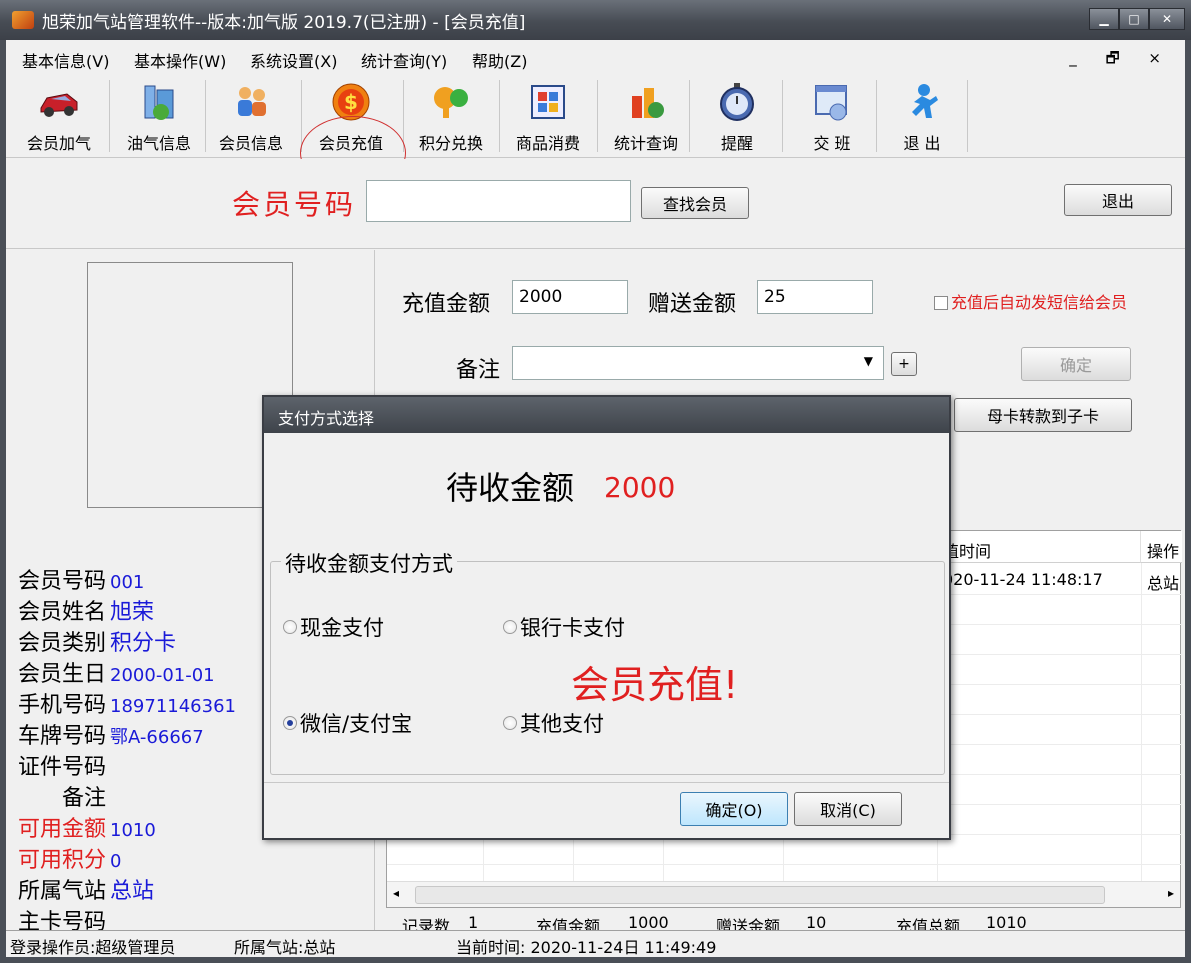 The image size is (1191, 963). Describe the element at coordinates (87, 826) in the screenshot. I see `member-field-row: 可用金额 1010` at that location.